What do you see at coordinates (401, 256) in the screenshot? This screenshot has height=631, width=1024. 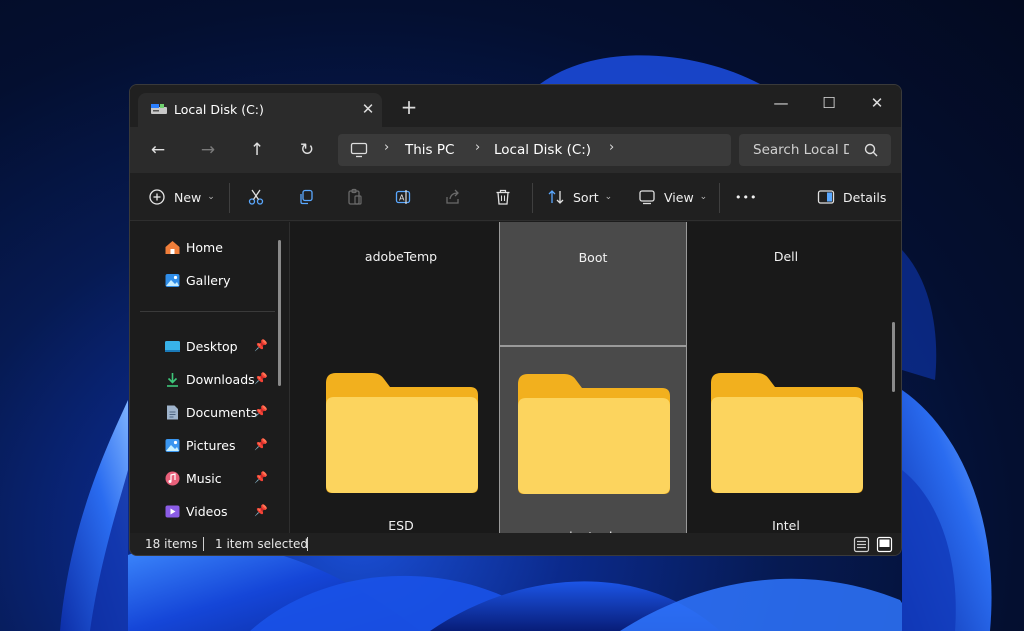 I see `folder-name: adobeTemp` at bounding box center [401, 256].